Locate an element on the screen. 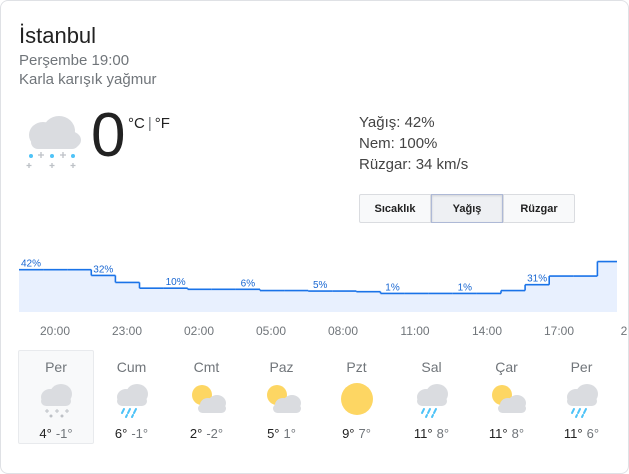  day-temps: 6° -1° is located at coordinates (131, 433).